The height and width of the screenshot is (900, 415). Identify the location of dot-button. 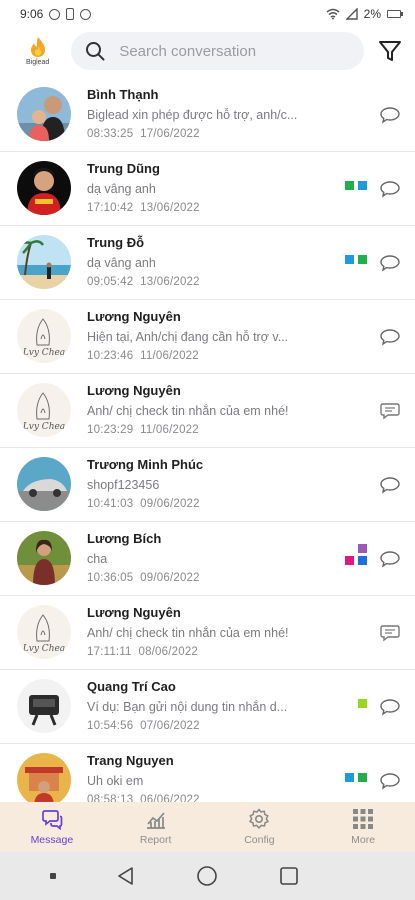
(53, 876).